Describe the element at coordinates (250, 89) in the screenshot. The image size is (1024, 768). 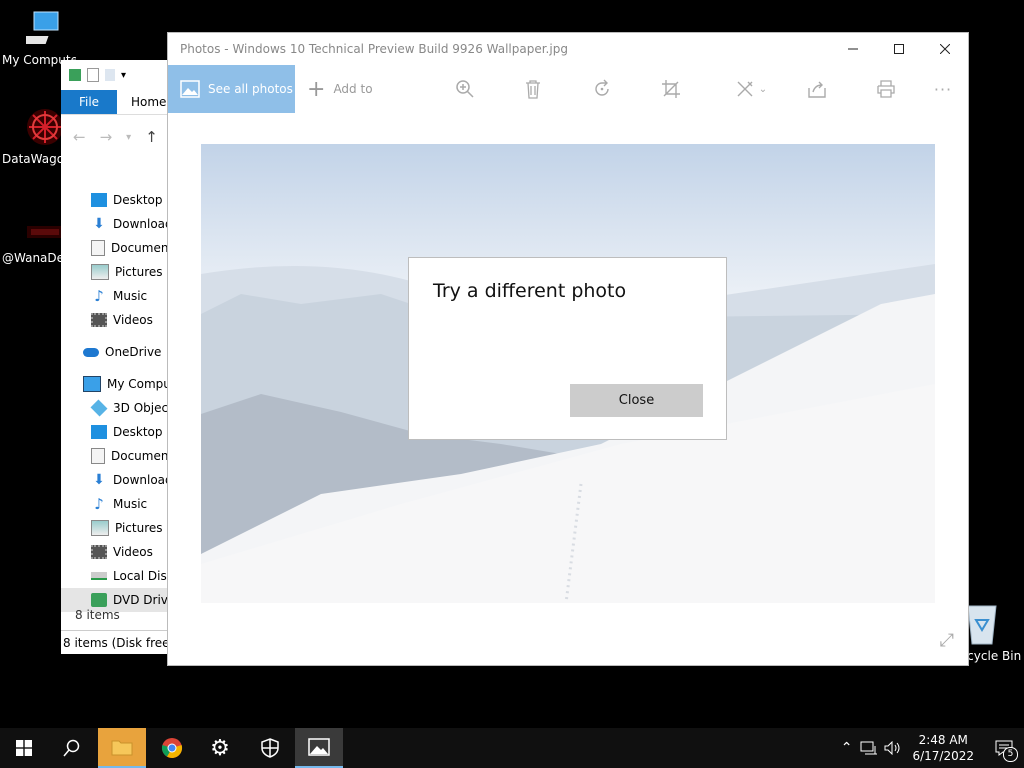
I see `see-all-photos-label: See all photos` at that location.